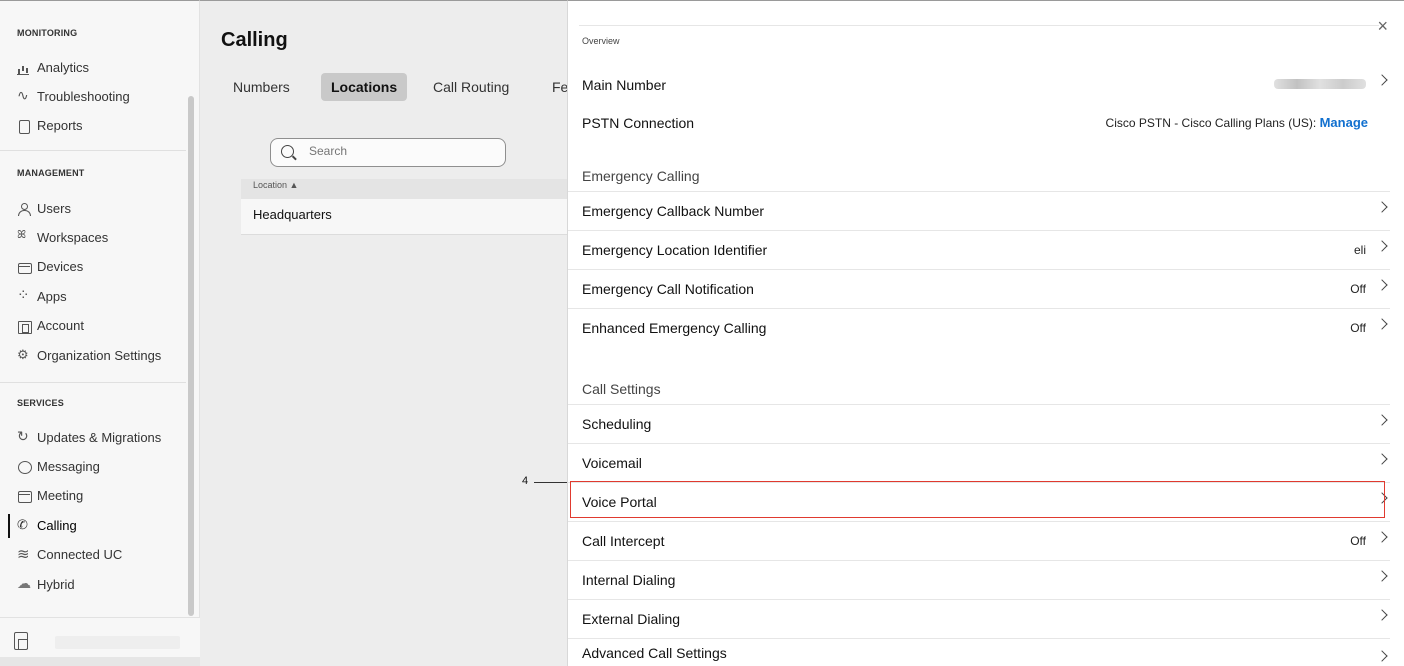 The image size is (1404, 666). I want to click on sidebar-item-account: Account, so click(50, 326).